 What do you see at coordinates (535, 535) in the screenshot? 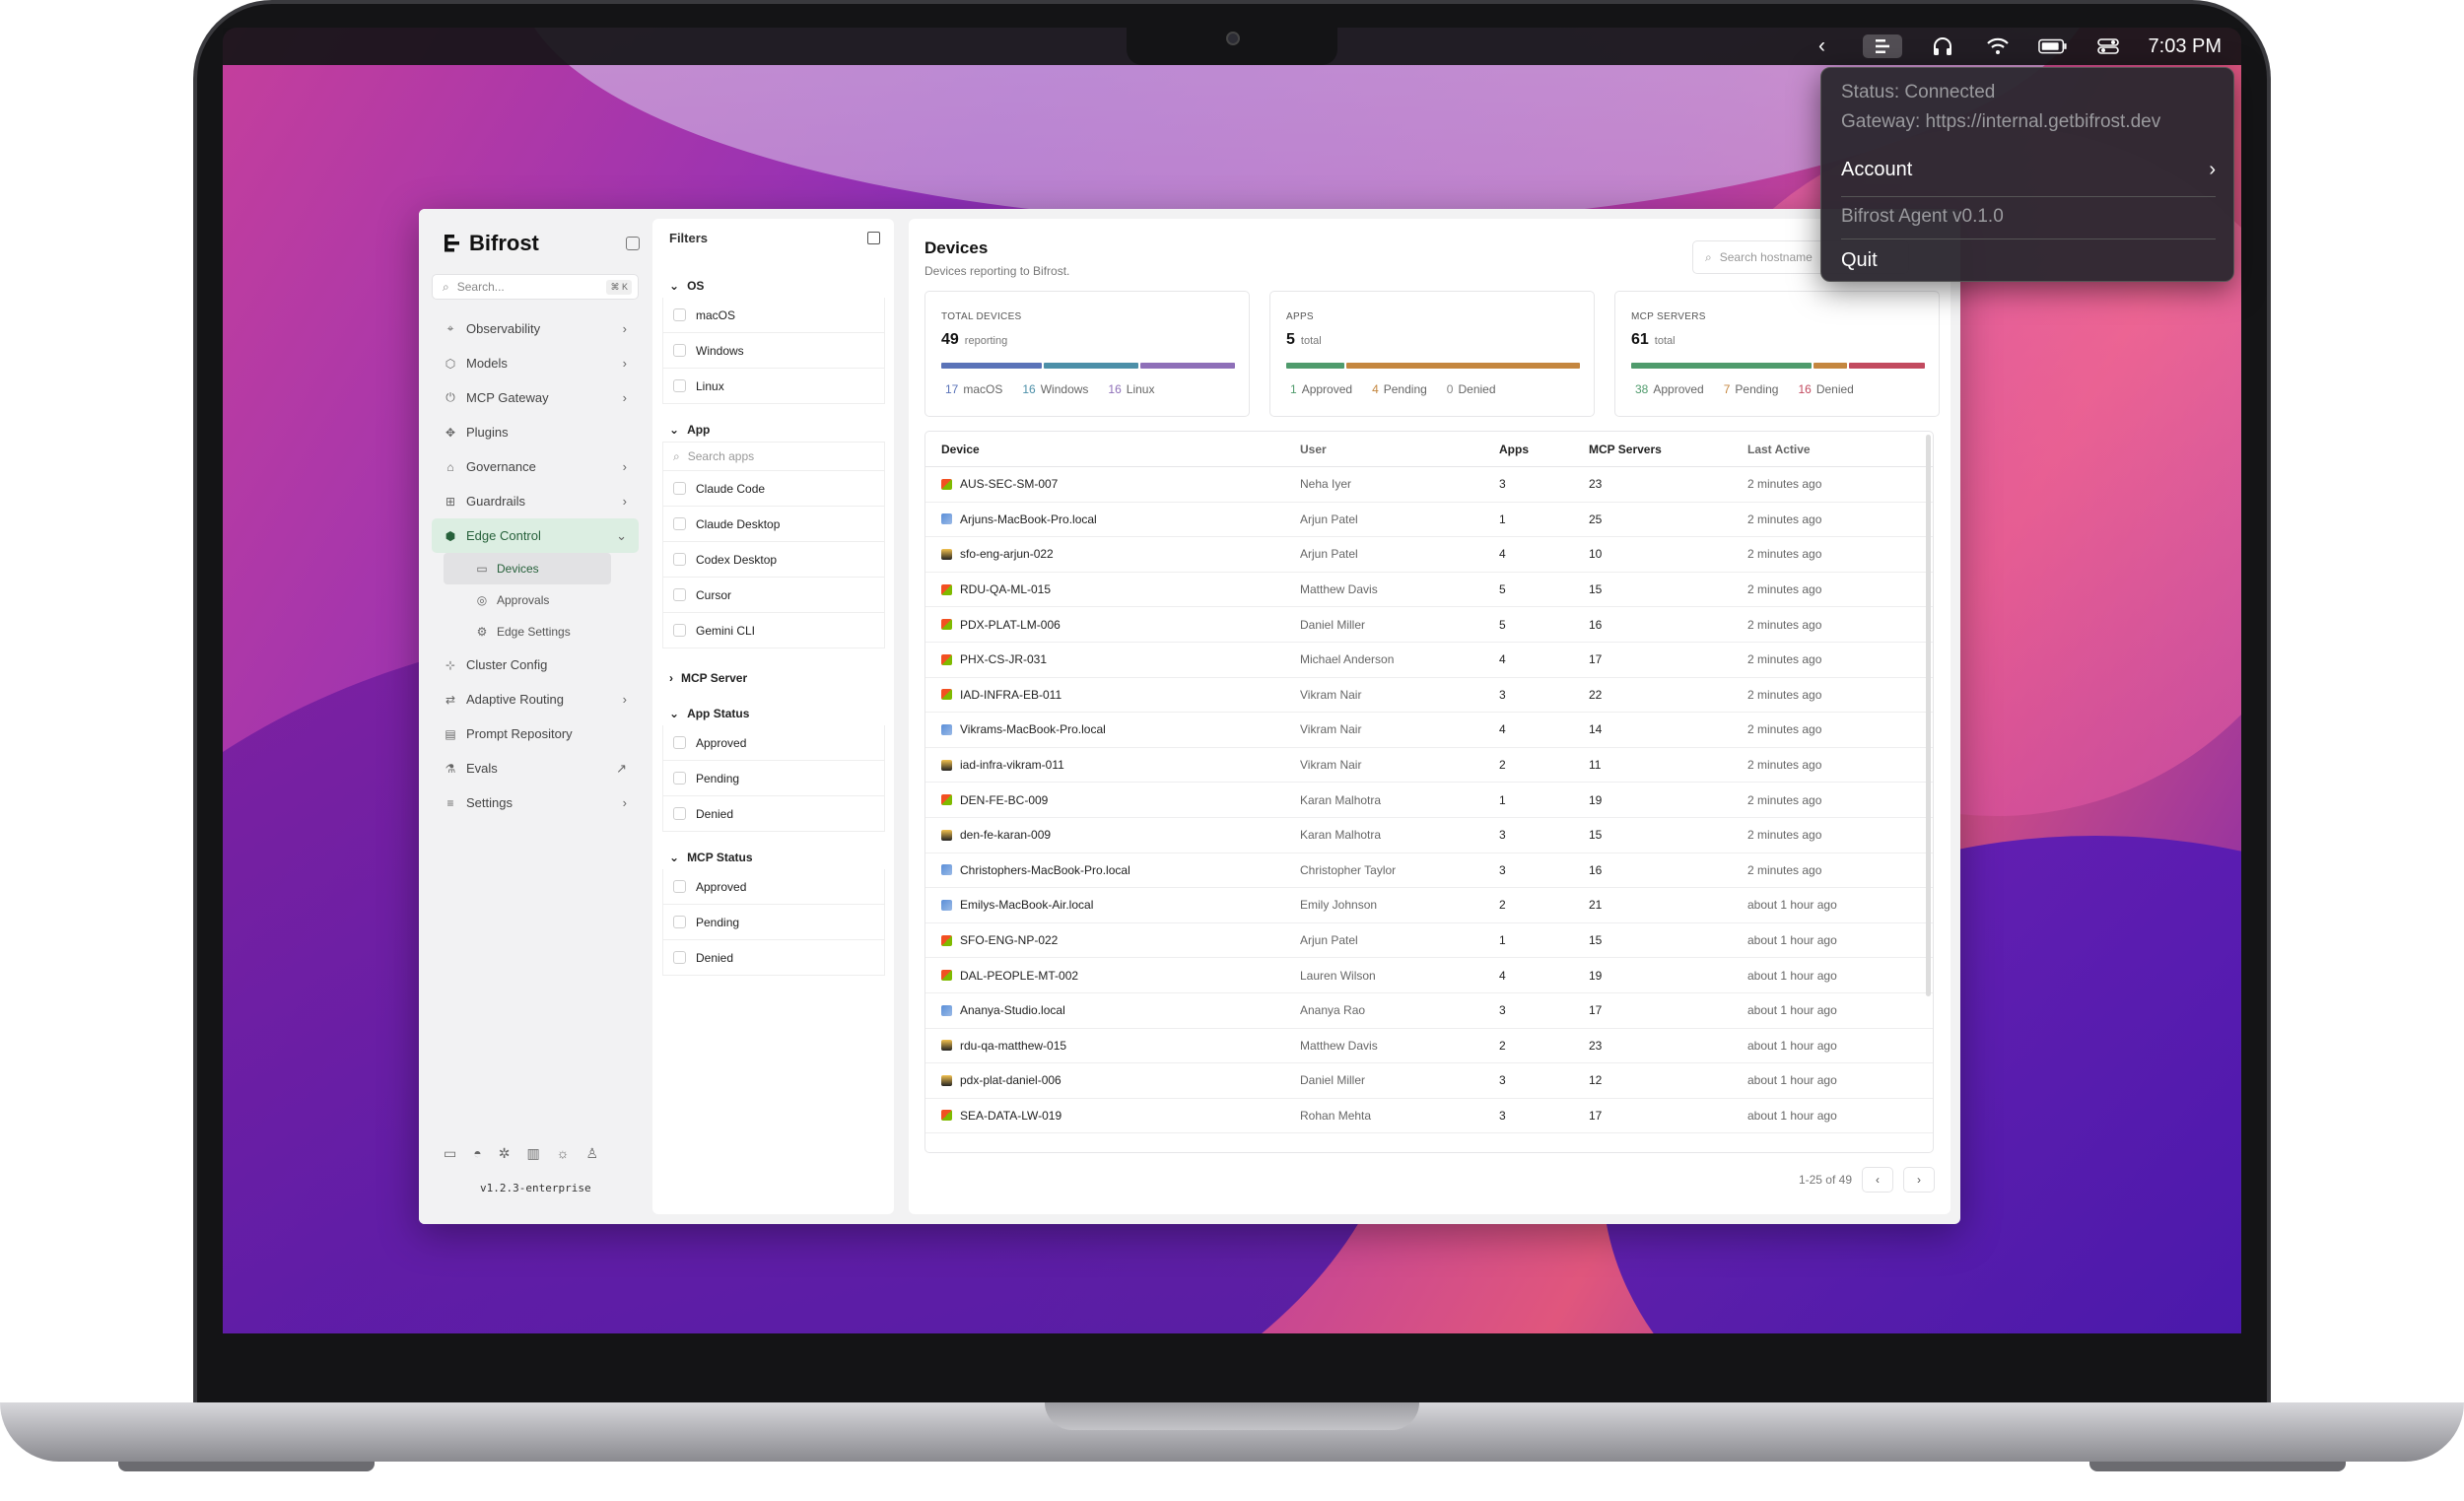
I see `sidebar-item-edge-control: ⬢ Edge Control ⌄` at bounding box center [535, 535].